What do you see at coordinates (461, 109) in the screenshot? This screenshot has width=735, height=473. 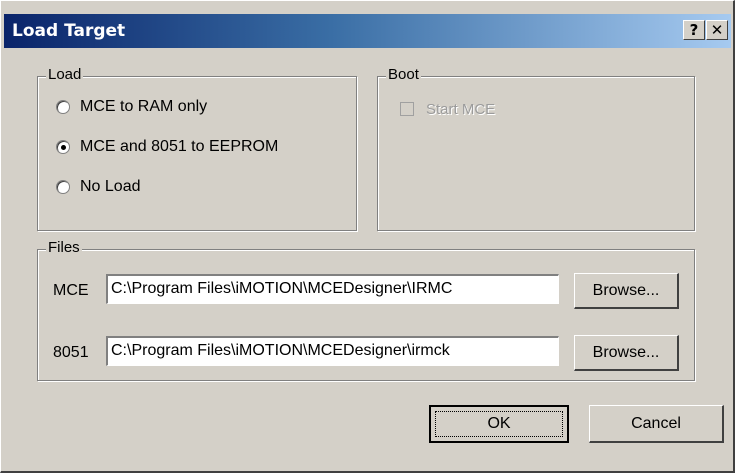 I see `start-mce-label: Start MCE` at bounding box center [461, 109].